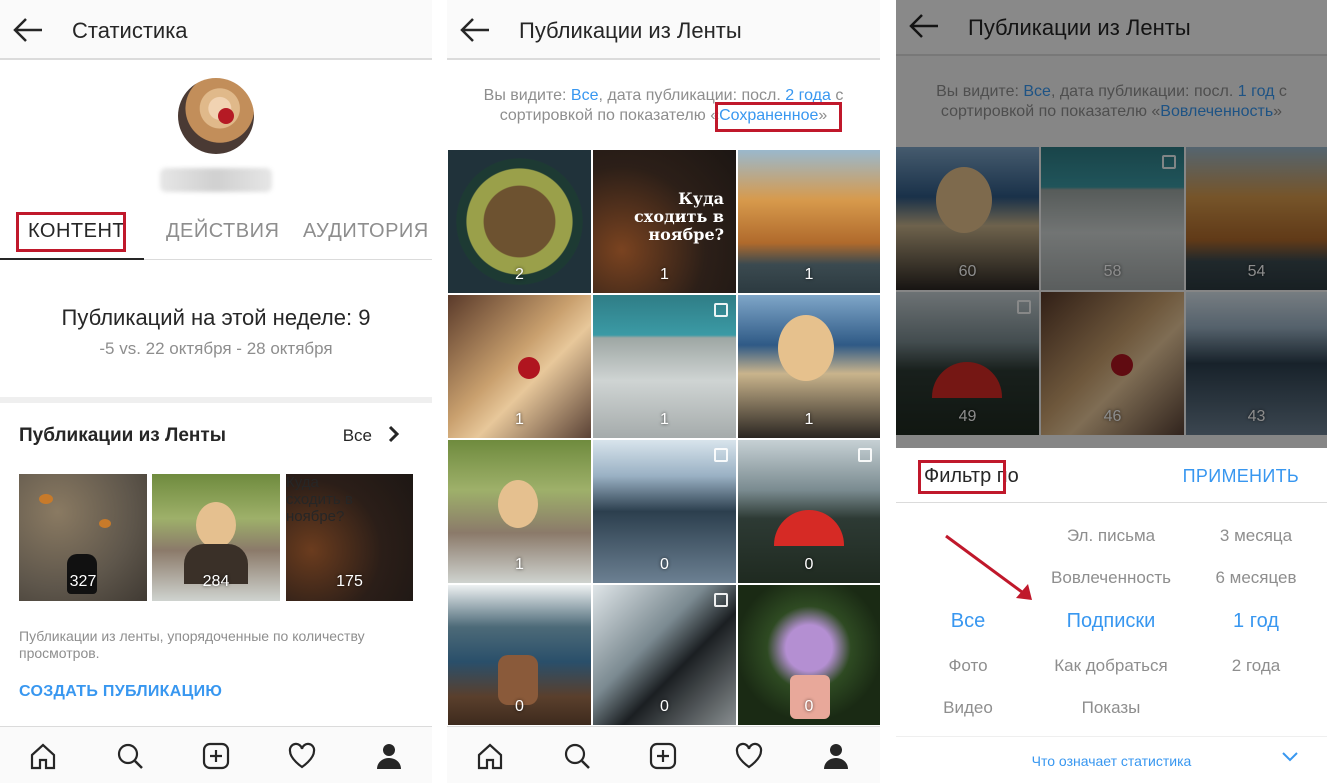  What do you see at coordinates (679, 216) in the screenshot?
I see `post-caption: Куда сходить в ноябре?` at bounding box center [679, 216].